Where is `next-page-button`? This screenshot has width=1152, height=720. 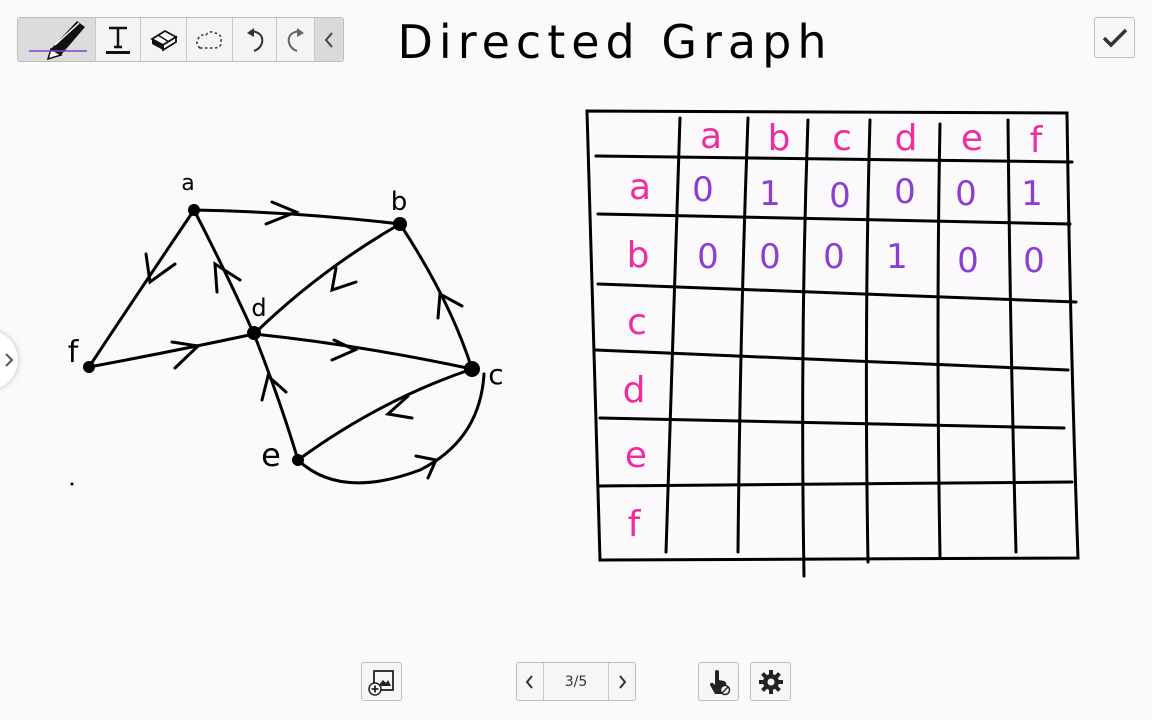
next-page-button is located at coordinates (621, 681).